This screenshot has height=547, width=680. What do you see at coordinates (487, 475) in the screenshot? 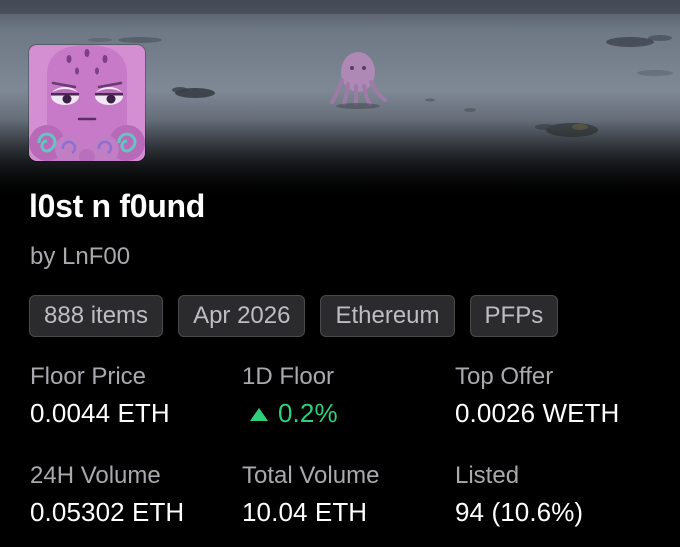
I see `stat-listed-label: Listed` at bounding box center [487, 475].